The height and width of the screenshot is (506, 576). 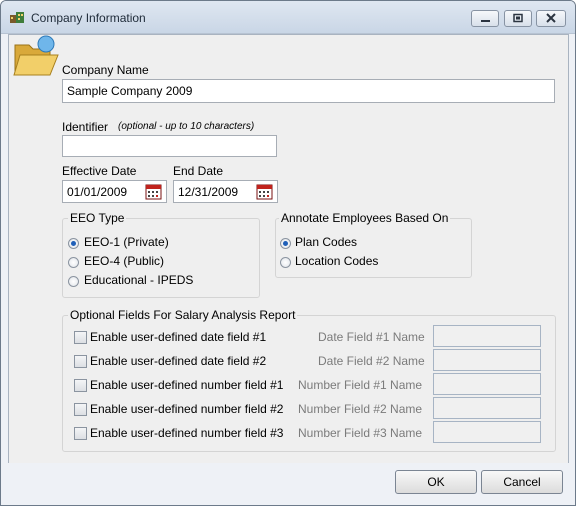 What do you see at coordinates (326, 242) in the screenshot?
I see `plan-codes-label: Plan Codes` at bounding box center [326, 242].